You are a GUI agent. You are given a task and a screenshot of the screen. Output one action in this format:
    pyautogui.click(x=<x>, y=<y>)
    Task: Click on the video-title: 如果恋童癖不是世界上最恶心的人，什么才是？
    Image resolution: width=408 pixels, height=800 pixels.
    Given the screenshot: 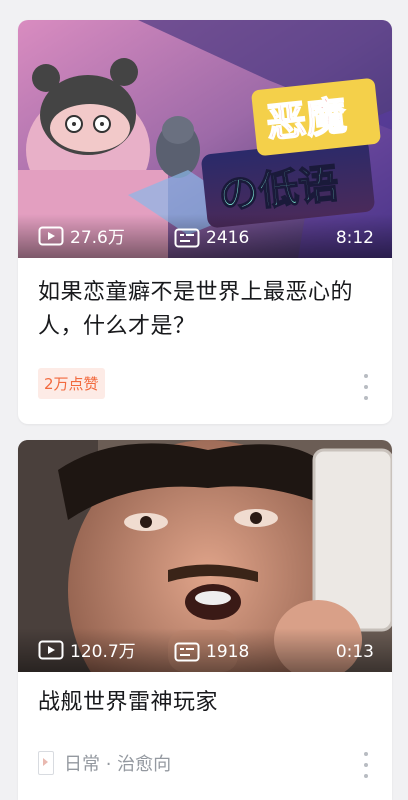 What is the action you would take?
    pyautogui.click(x=205, y=310)
    